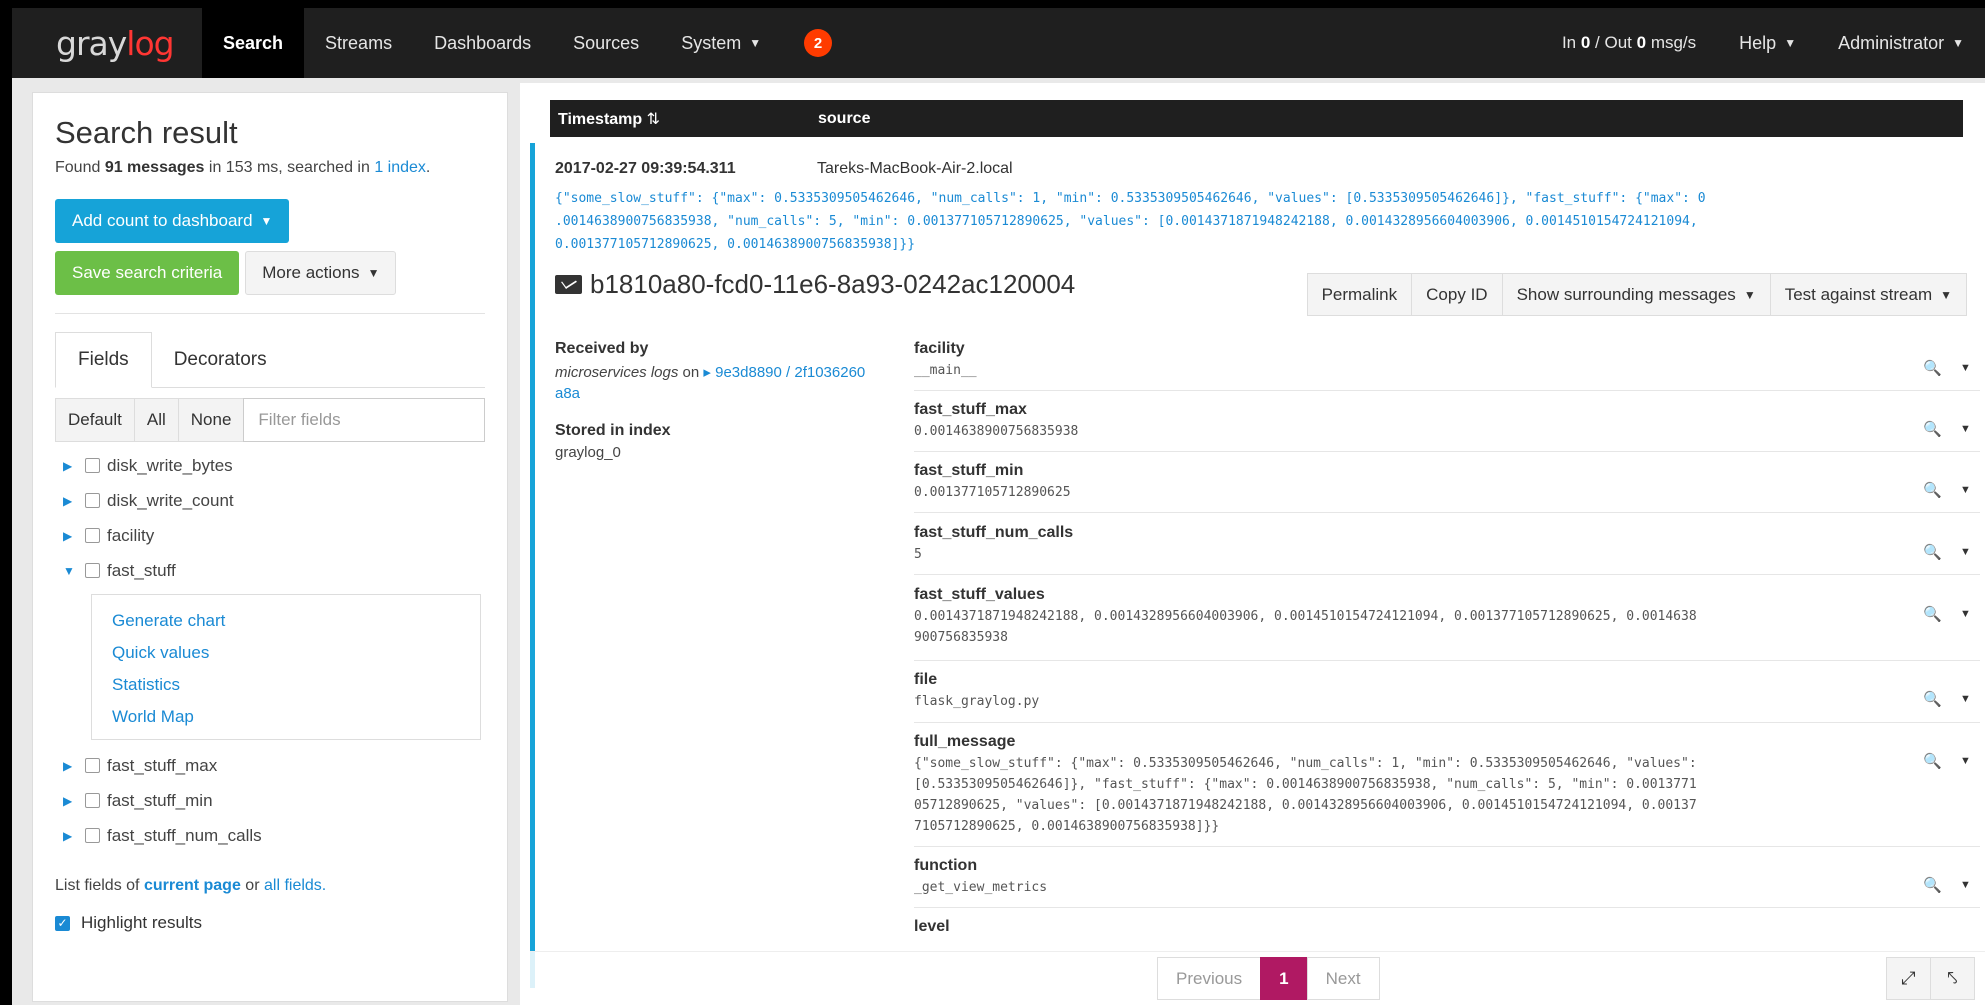 The width and height of the screenshot is (1985, 1005). I want to click on expand-all-icon: ⤢, so click(1908, 978).